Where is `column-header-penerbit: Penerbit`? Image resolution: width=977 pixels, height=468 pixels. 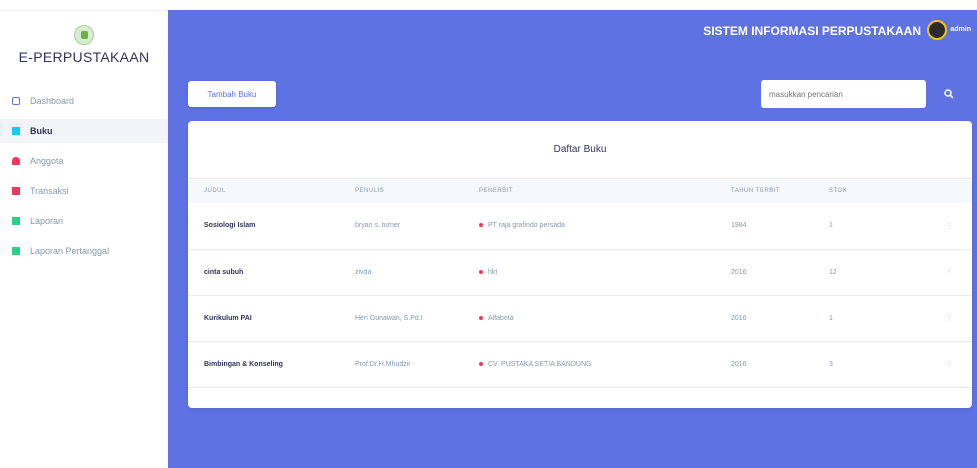
column-header-penerbit: Penerbit is located at coordinates (496, 191).